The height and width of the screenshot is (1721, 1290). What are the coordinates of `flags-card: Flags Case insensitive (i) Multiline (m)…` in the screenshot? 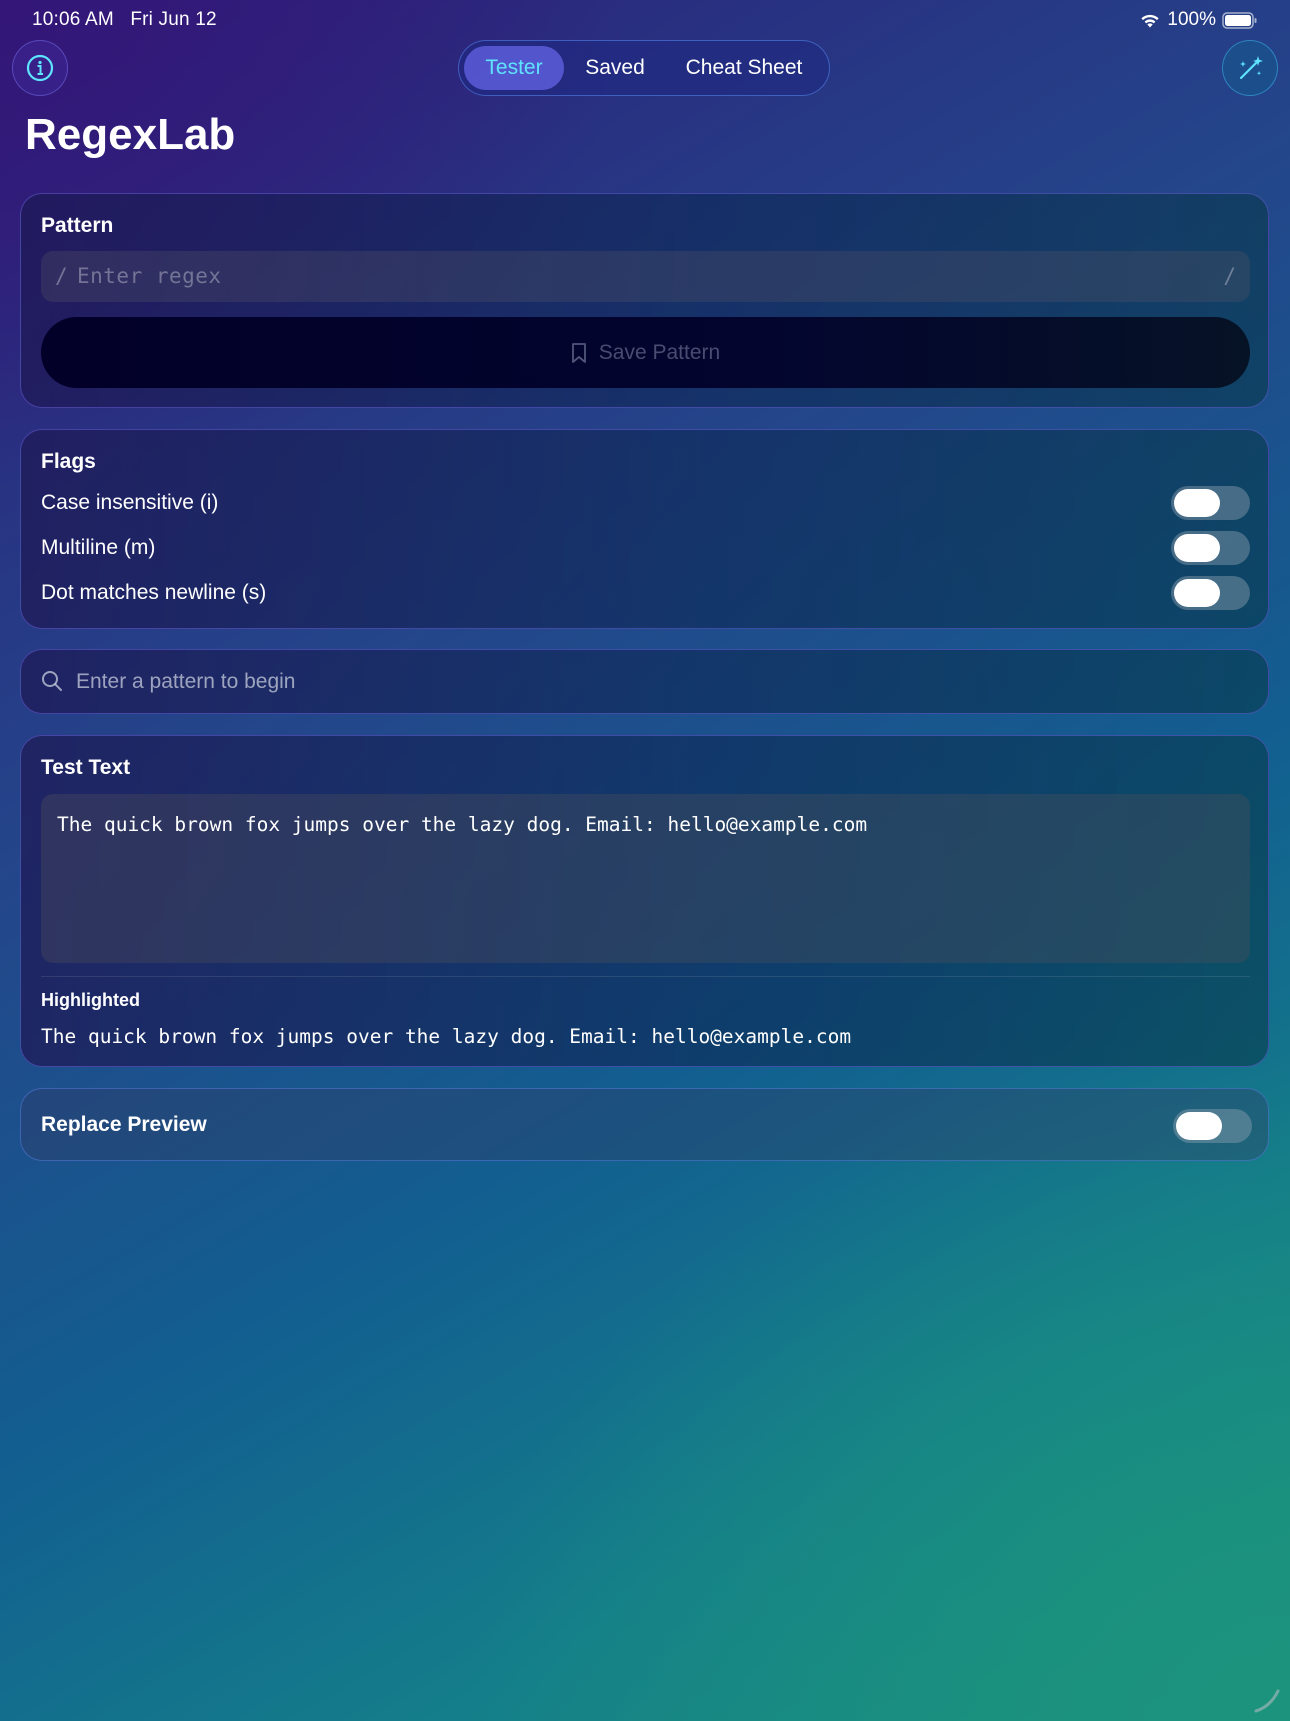 It's located at (644, 529).